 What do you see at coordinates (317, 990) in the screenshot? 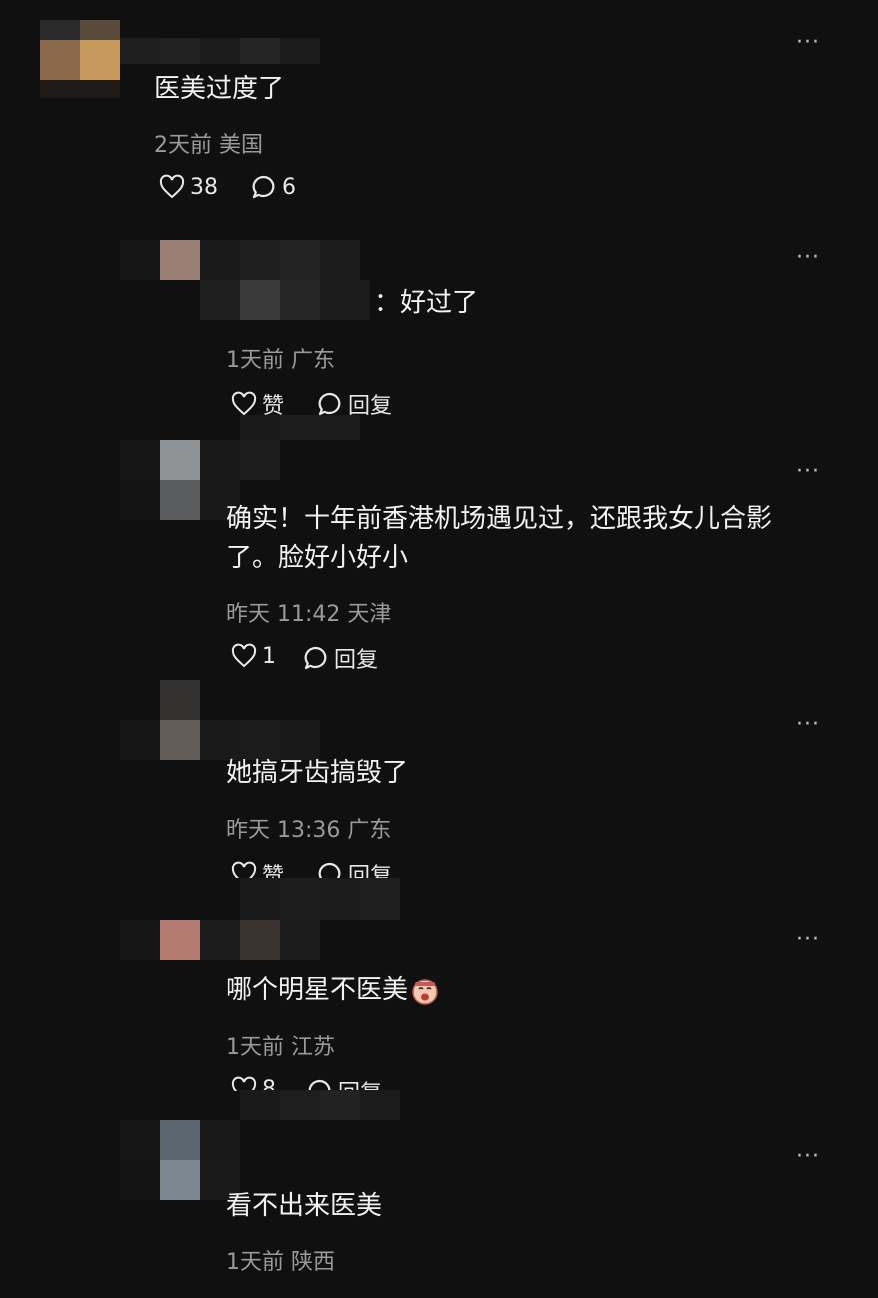
I see `comment-text-body: 哪个明星不医美` at bounding box center [317, 990].